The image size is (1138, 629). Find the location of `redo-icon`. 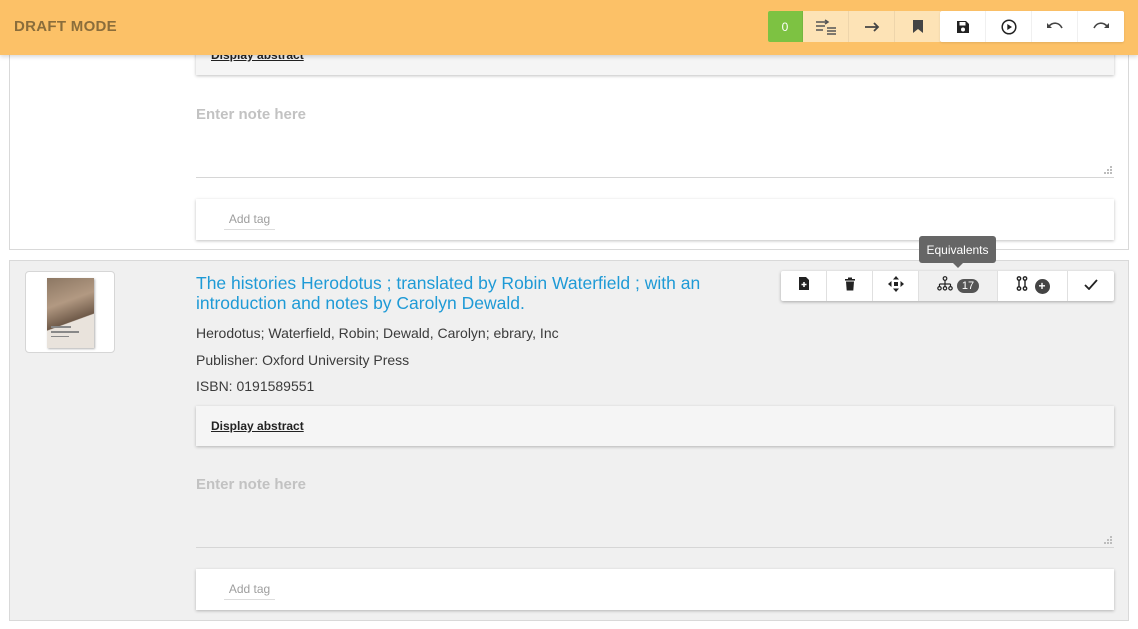

redo-icon is located at coordinates (1101, 27).